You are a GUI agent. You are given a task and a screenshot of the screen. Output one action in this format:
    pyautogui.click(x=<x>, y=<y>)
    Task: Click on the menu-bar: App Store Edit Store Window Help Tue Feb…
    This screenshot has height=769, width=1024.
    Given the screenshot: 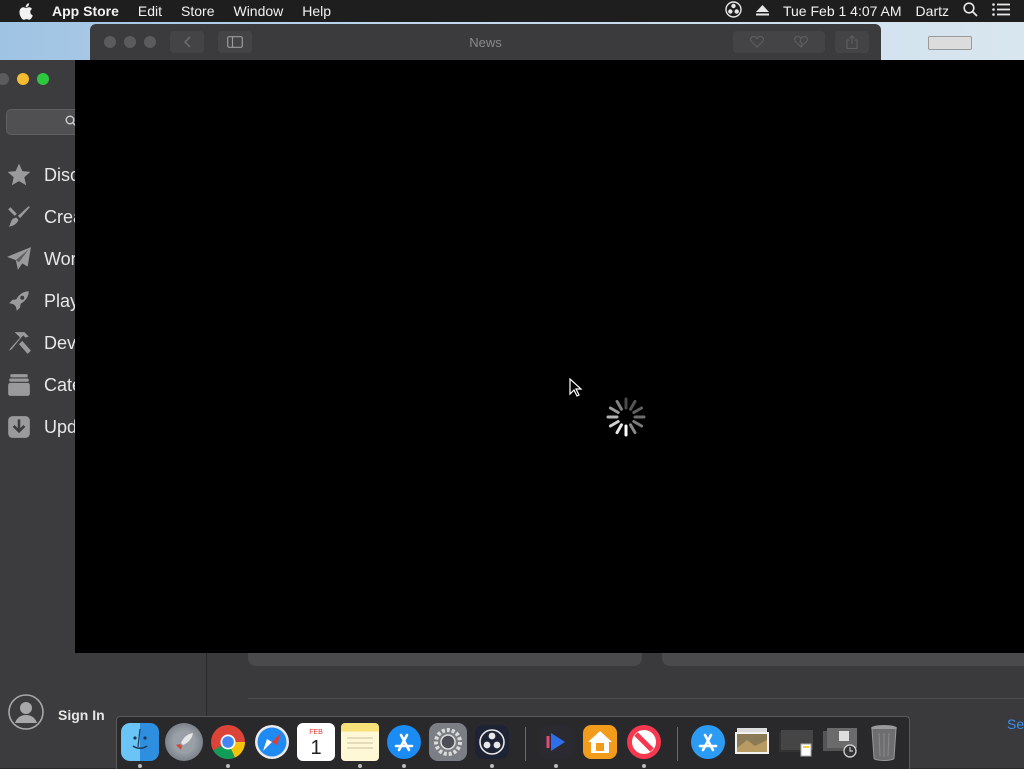 What is the action you would take?
    pyautogui.click(x=512, y=11)
    